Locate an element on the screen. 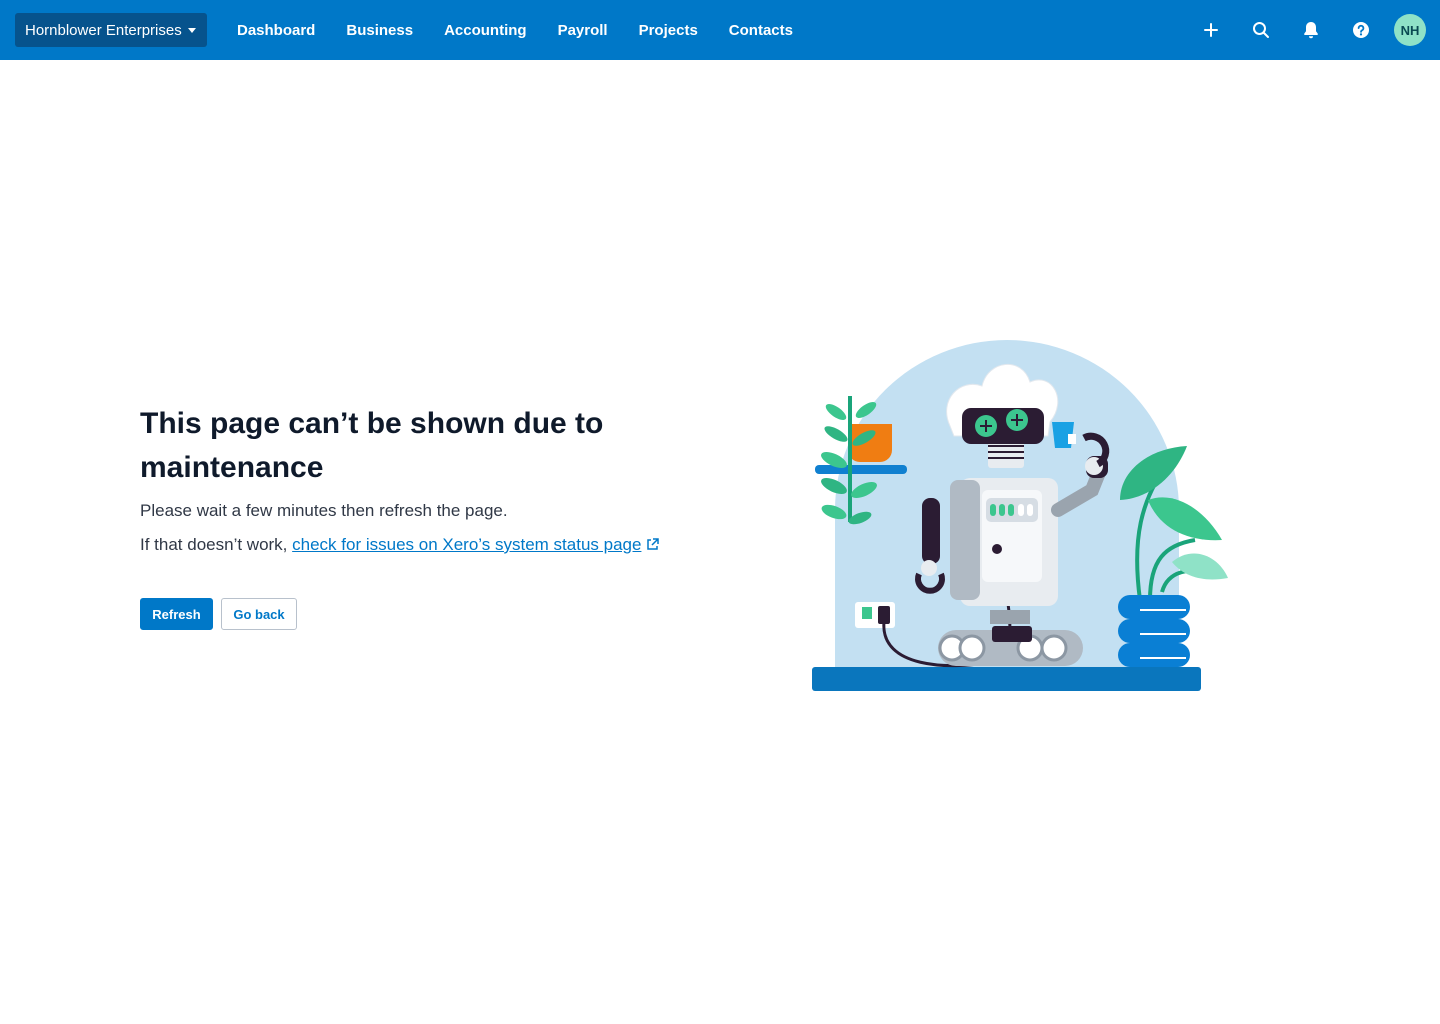 The image size is (1440, 1024). robot-body is located at coordinates (1004, 542).